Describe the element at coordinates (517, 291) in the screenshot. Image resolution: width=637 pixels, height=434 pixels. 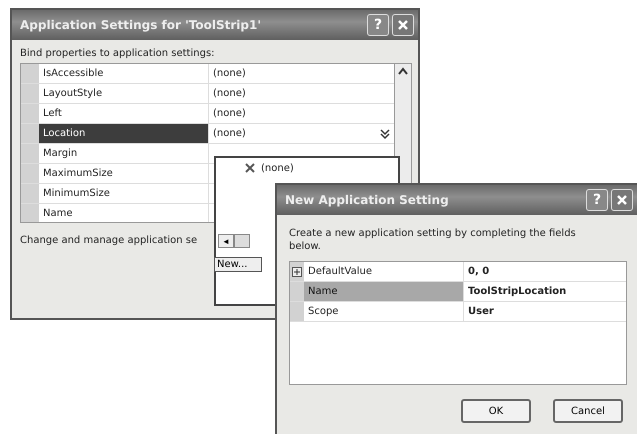
I see `field-value: ToolStripLocation` at that location.